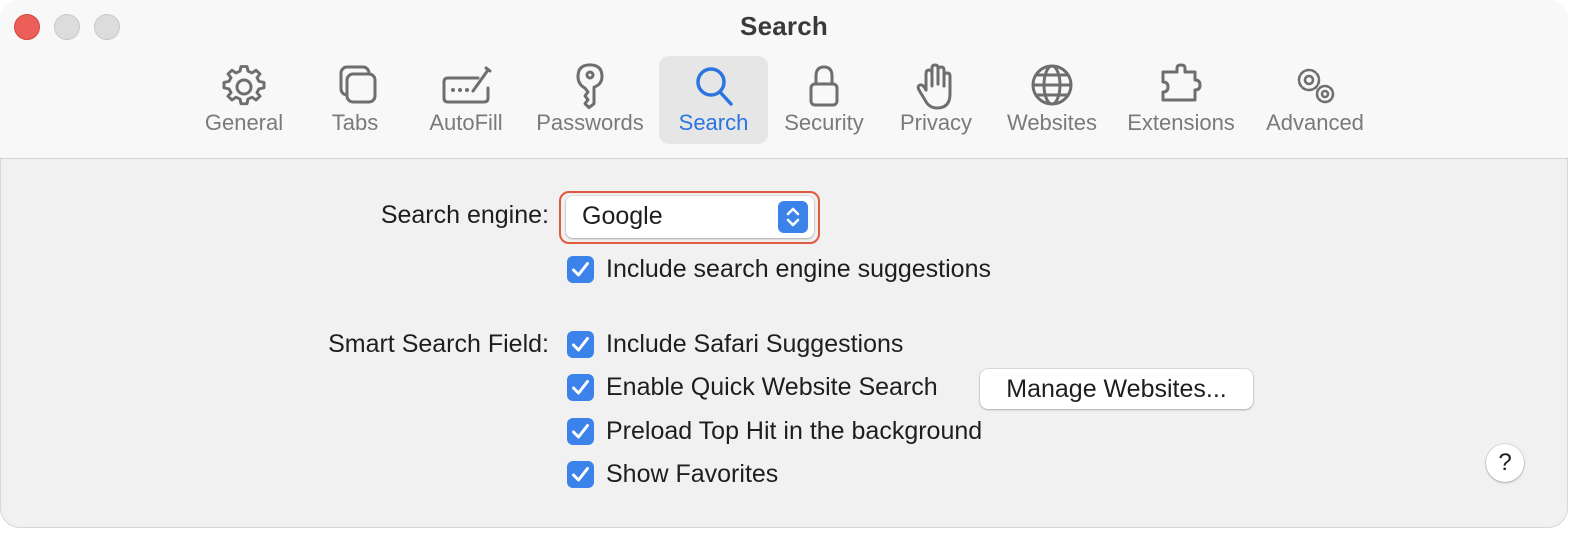 The width and height of the screenshot is (1588, 536). What do you see at coordinates (1052, 85) in the screenshot?
I see `globe-icon` at bounding box center [1052, 85].